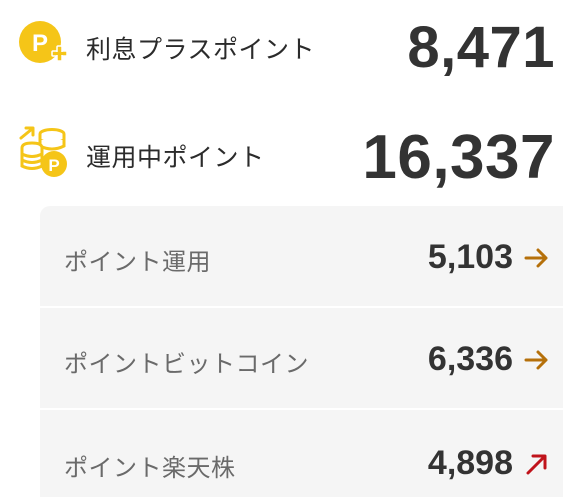 This screenshot has height=497, width=563. What do you see at coordinates (458, 157) in the screenshot?
I see `in-operation-value: 16,337` at bounding box center [458, 157].